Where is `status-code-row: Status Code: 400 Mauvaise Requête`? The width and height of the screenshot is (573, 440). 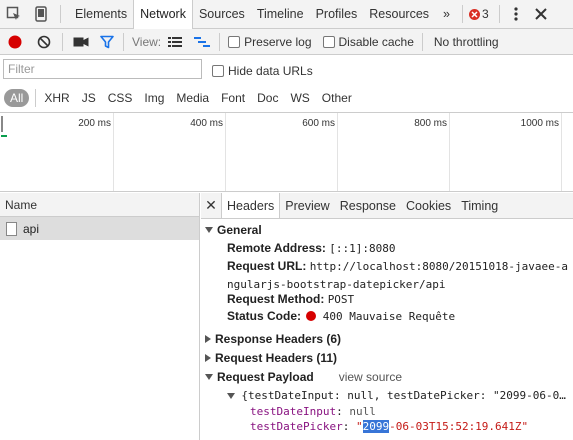
status-code-row: Status Code: 400 Mauvaise Requête is located at coordinates (341, 316).